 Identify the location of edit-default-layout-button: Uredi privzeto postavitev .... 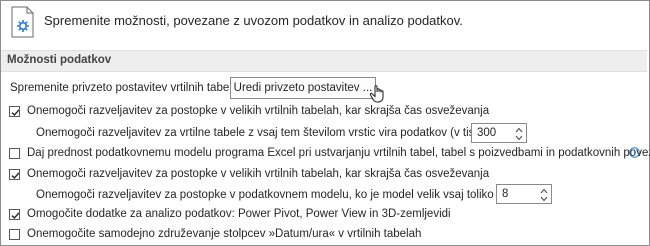
(303, 88).